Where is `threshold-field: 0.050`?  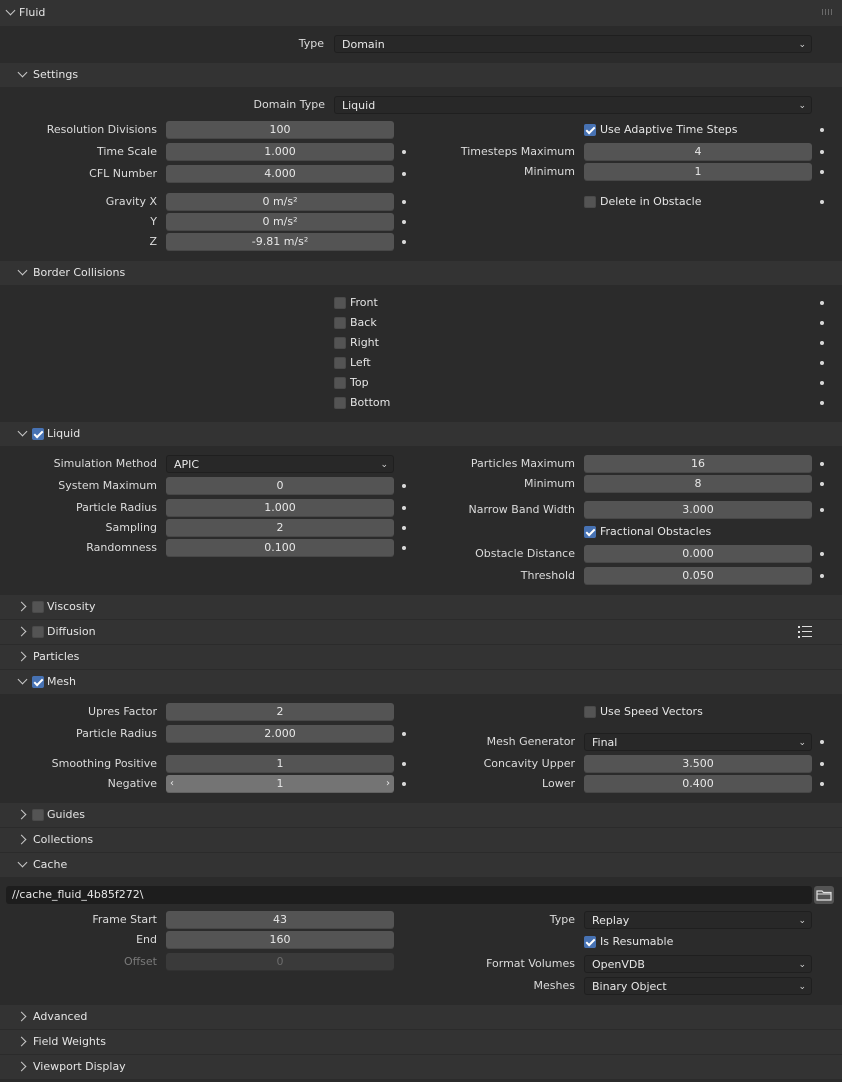 threshold-field: 0.050 is located at coordinates (698, 576).